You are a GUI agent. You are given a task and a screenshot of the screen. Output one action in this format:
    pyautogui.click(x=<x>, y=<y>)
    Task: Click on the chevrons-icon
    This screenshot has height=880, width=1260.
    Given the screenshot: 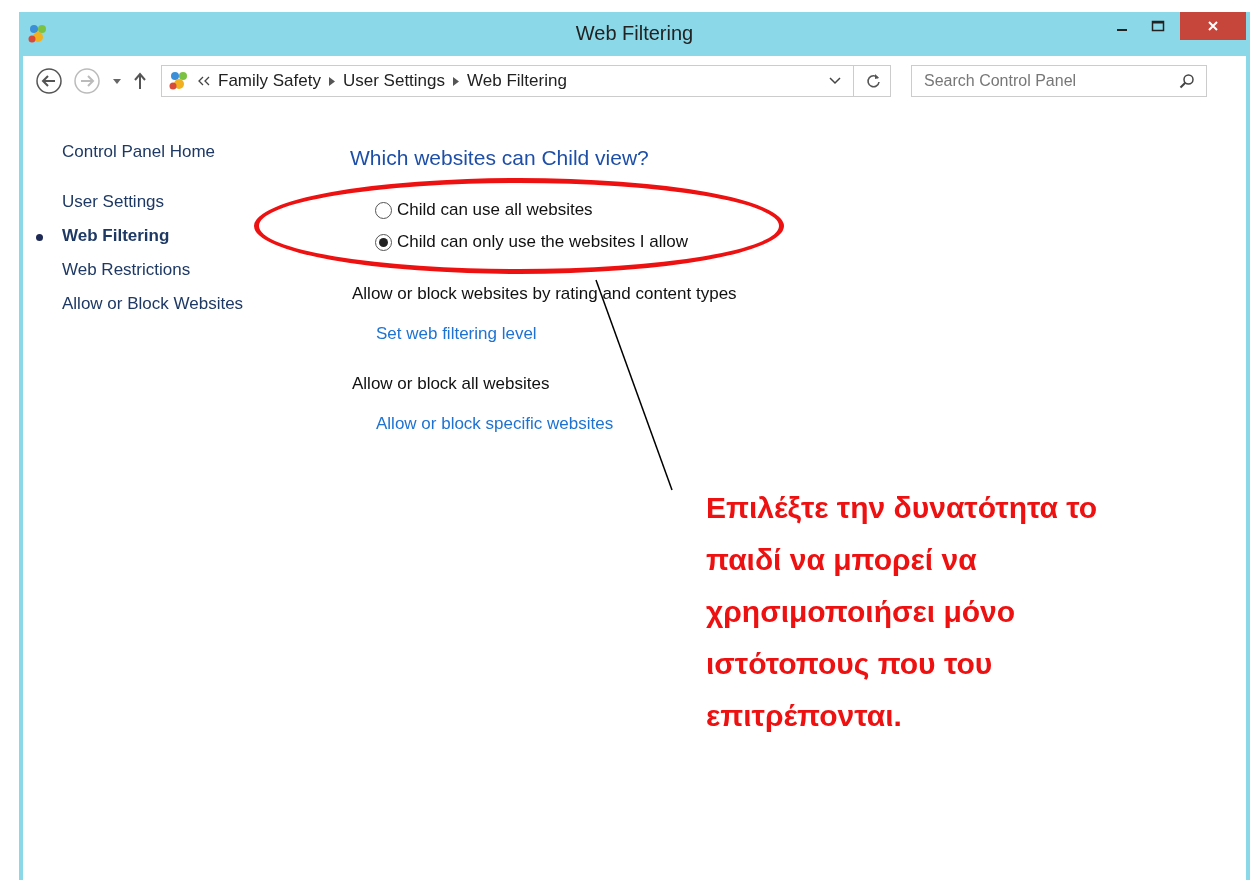 What is the action you would take?
    pyautogui.click(x=204, y=81)
    